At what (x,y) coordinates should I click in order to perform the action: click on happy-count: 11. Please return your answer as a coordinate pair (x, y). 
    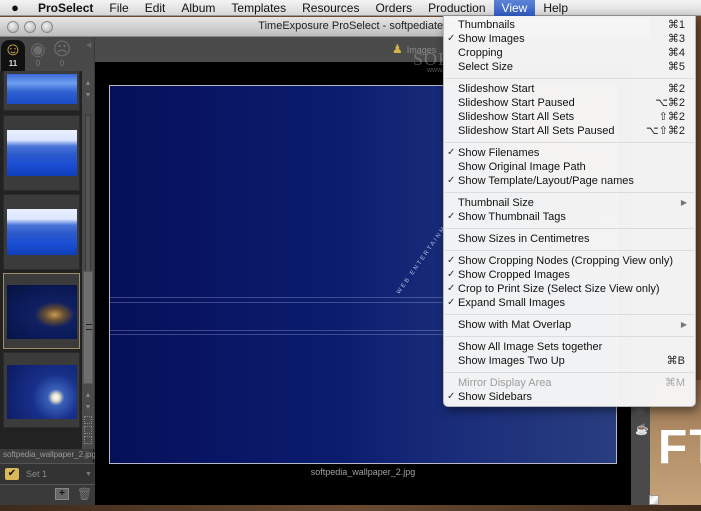
    Looking at the image, I should click on (13, 63).